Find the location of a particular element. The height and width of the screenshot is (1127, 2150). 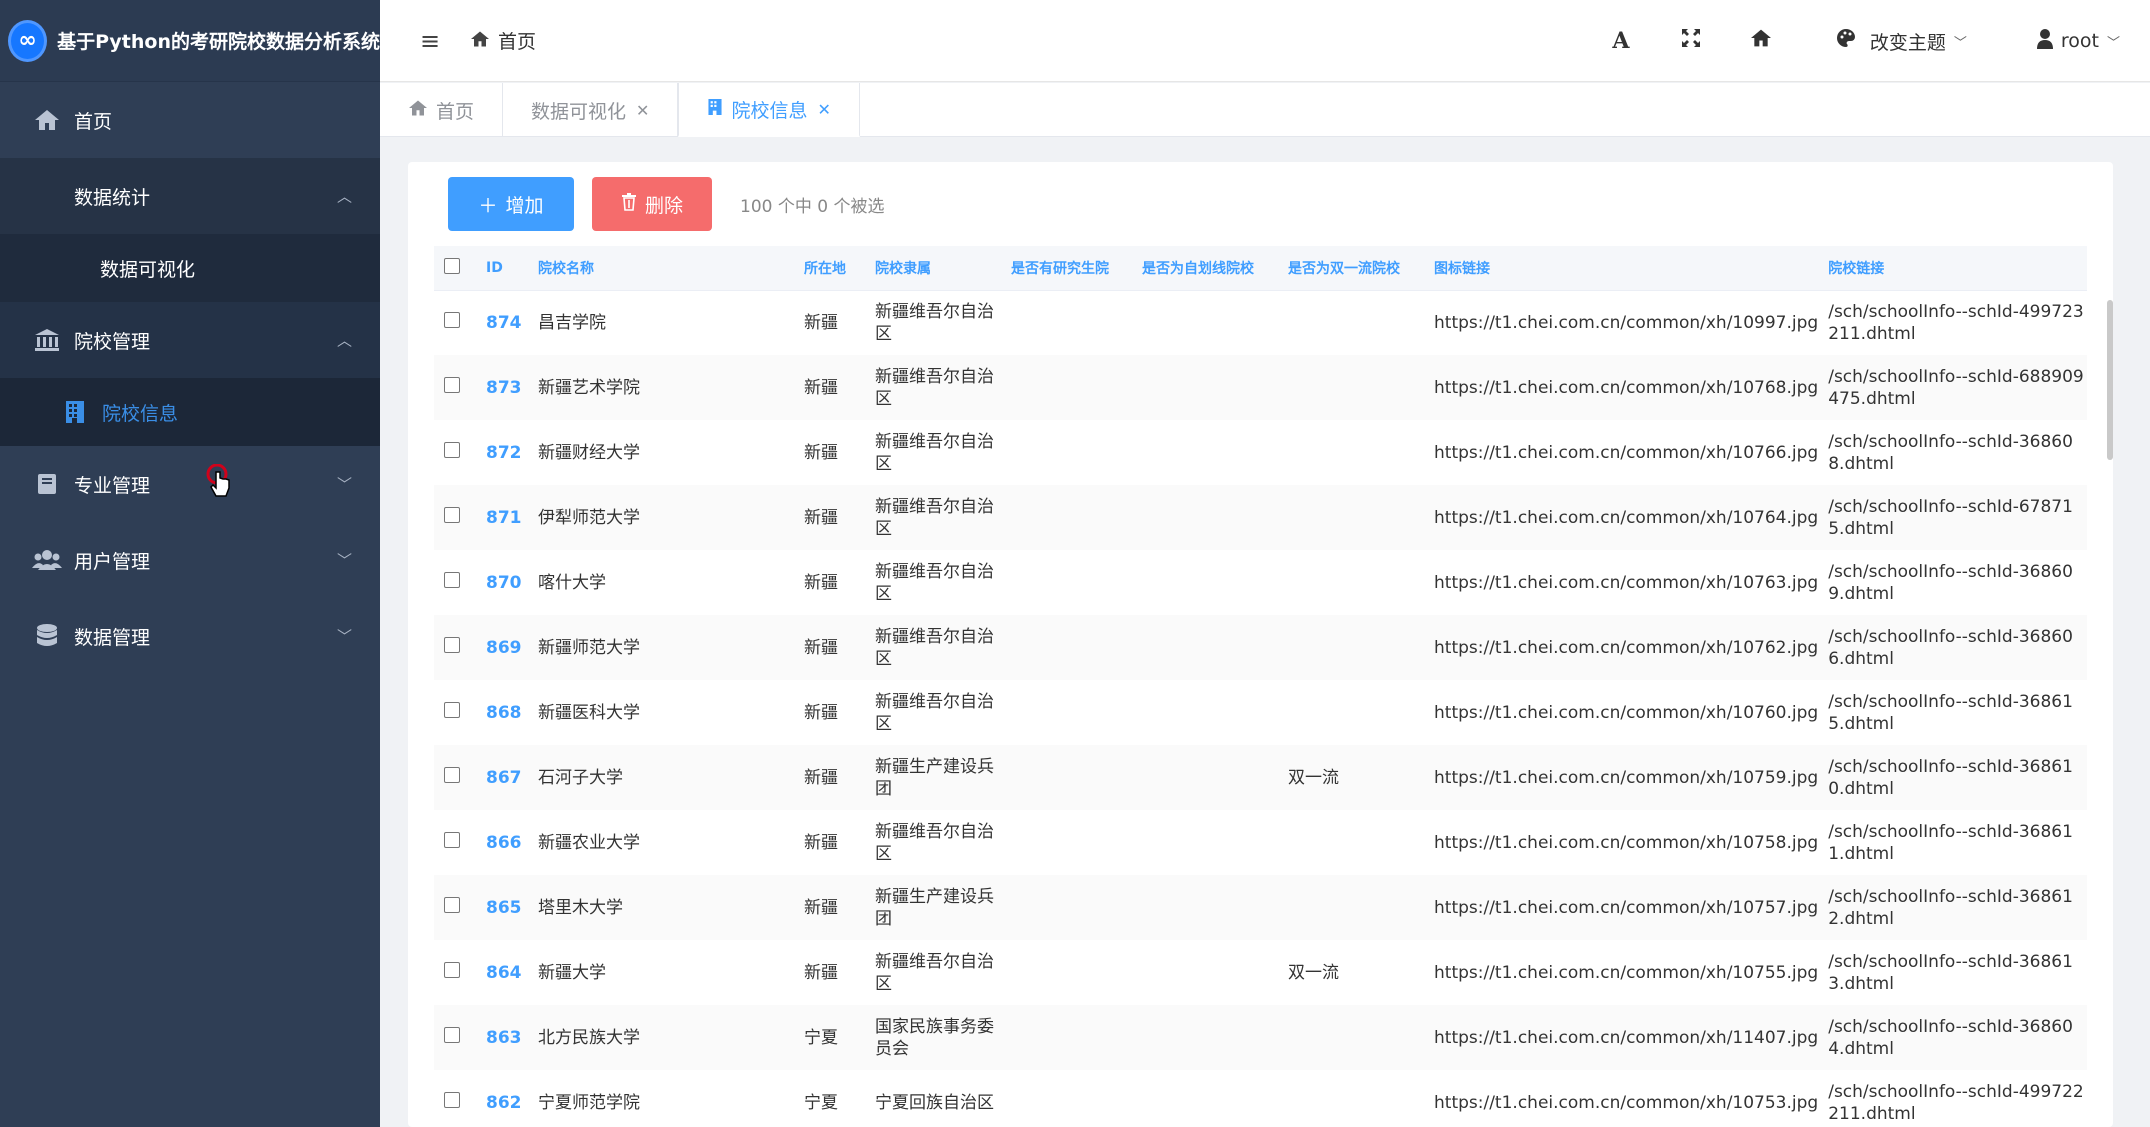

column-header: 是否有研究生院 is located at coordinates (1066, 268).